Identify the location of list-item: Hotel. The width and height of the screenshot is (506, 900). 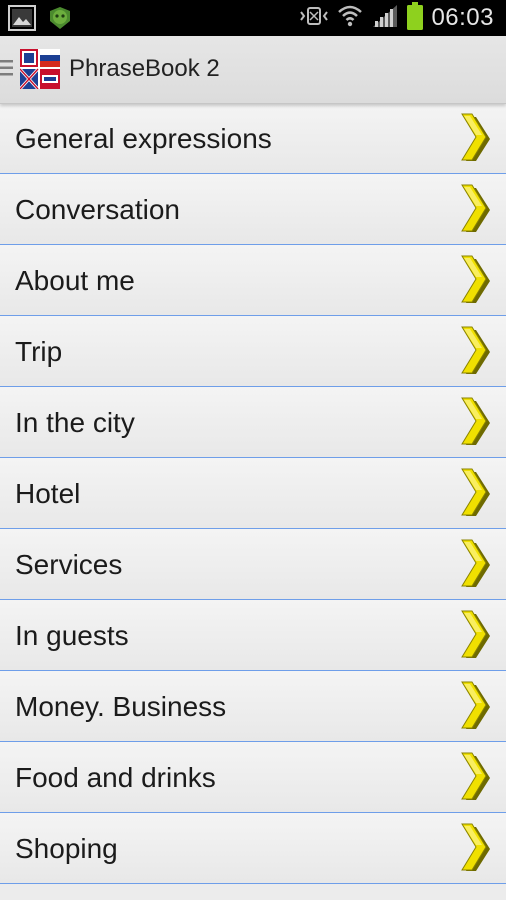
(253, 493).